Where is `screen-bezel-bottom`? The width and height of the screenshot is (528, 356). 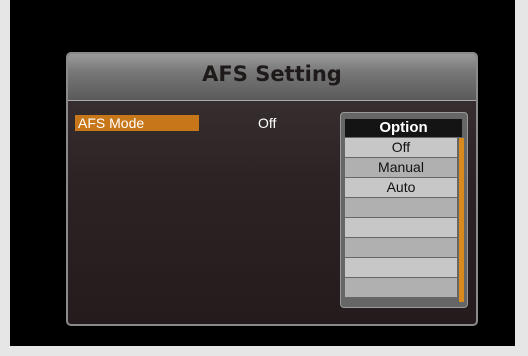
screen-bezel-bottom is located at coordinates (264, 351).